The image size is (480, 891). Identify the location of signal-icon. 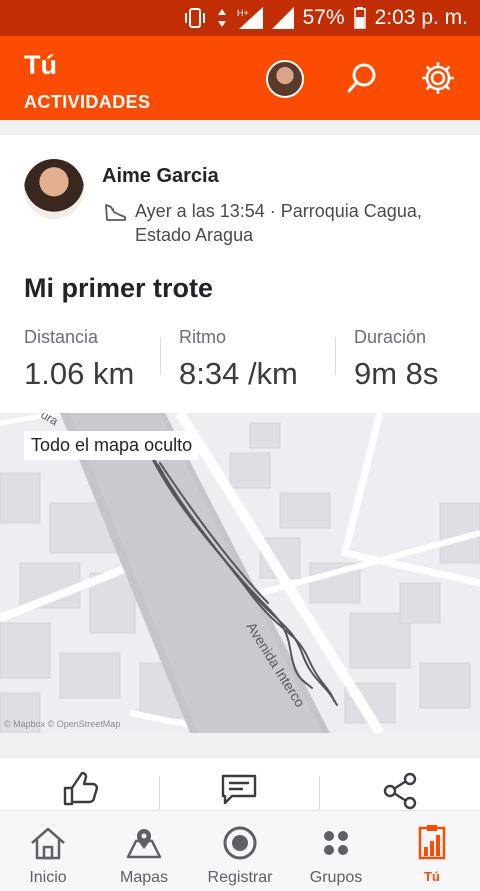
(282, 18).